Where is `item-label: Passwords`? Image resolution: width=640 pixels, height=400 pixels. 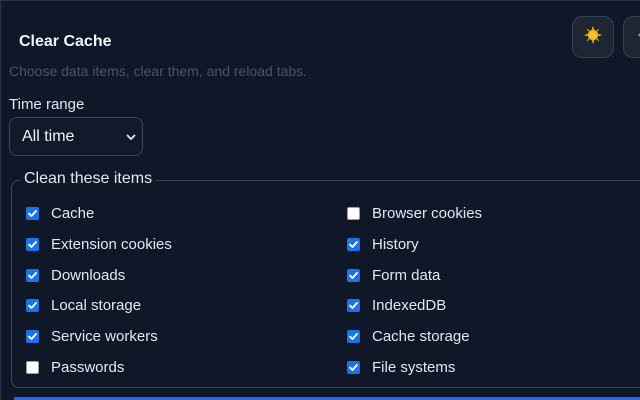 item-label: Passwords is located at coordinates (88, 367).